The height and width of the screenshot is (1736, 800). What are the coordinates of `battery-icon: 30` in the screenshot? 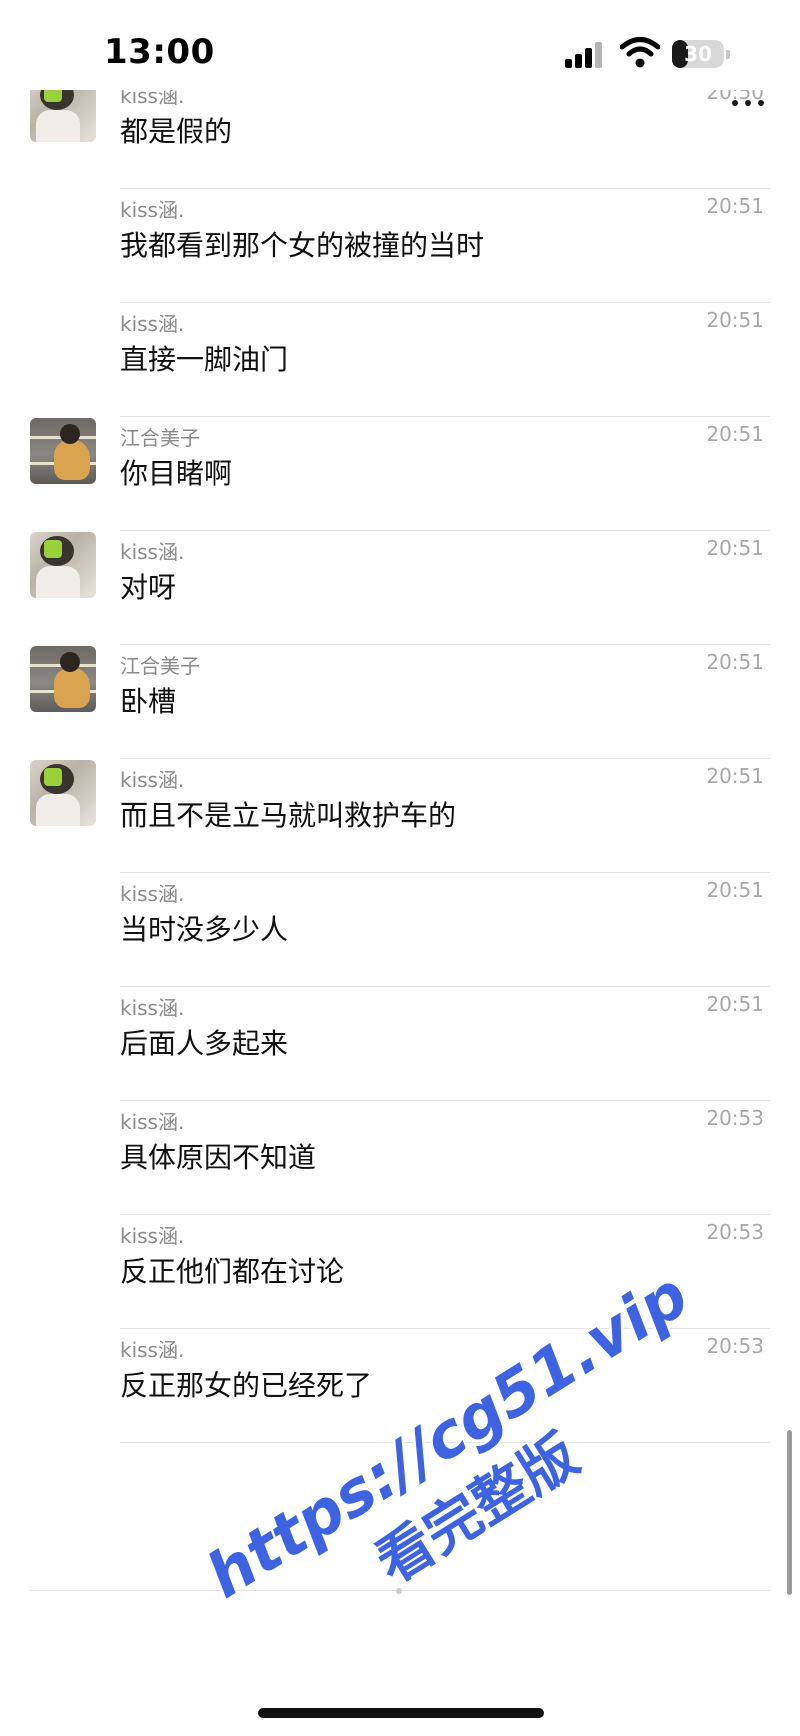 It's located at (701, 54).